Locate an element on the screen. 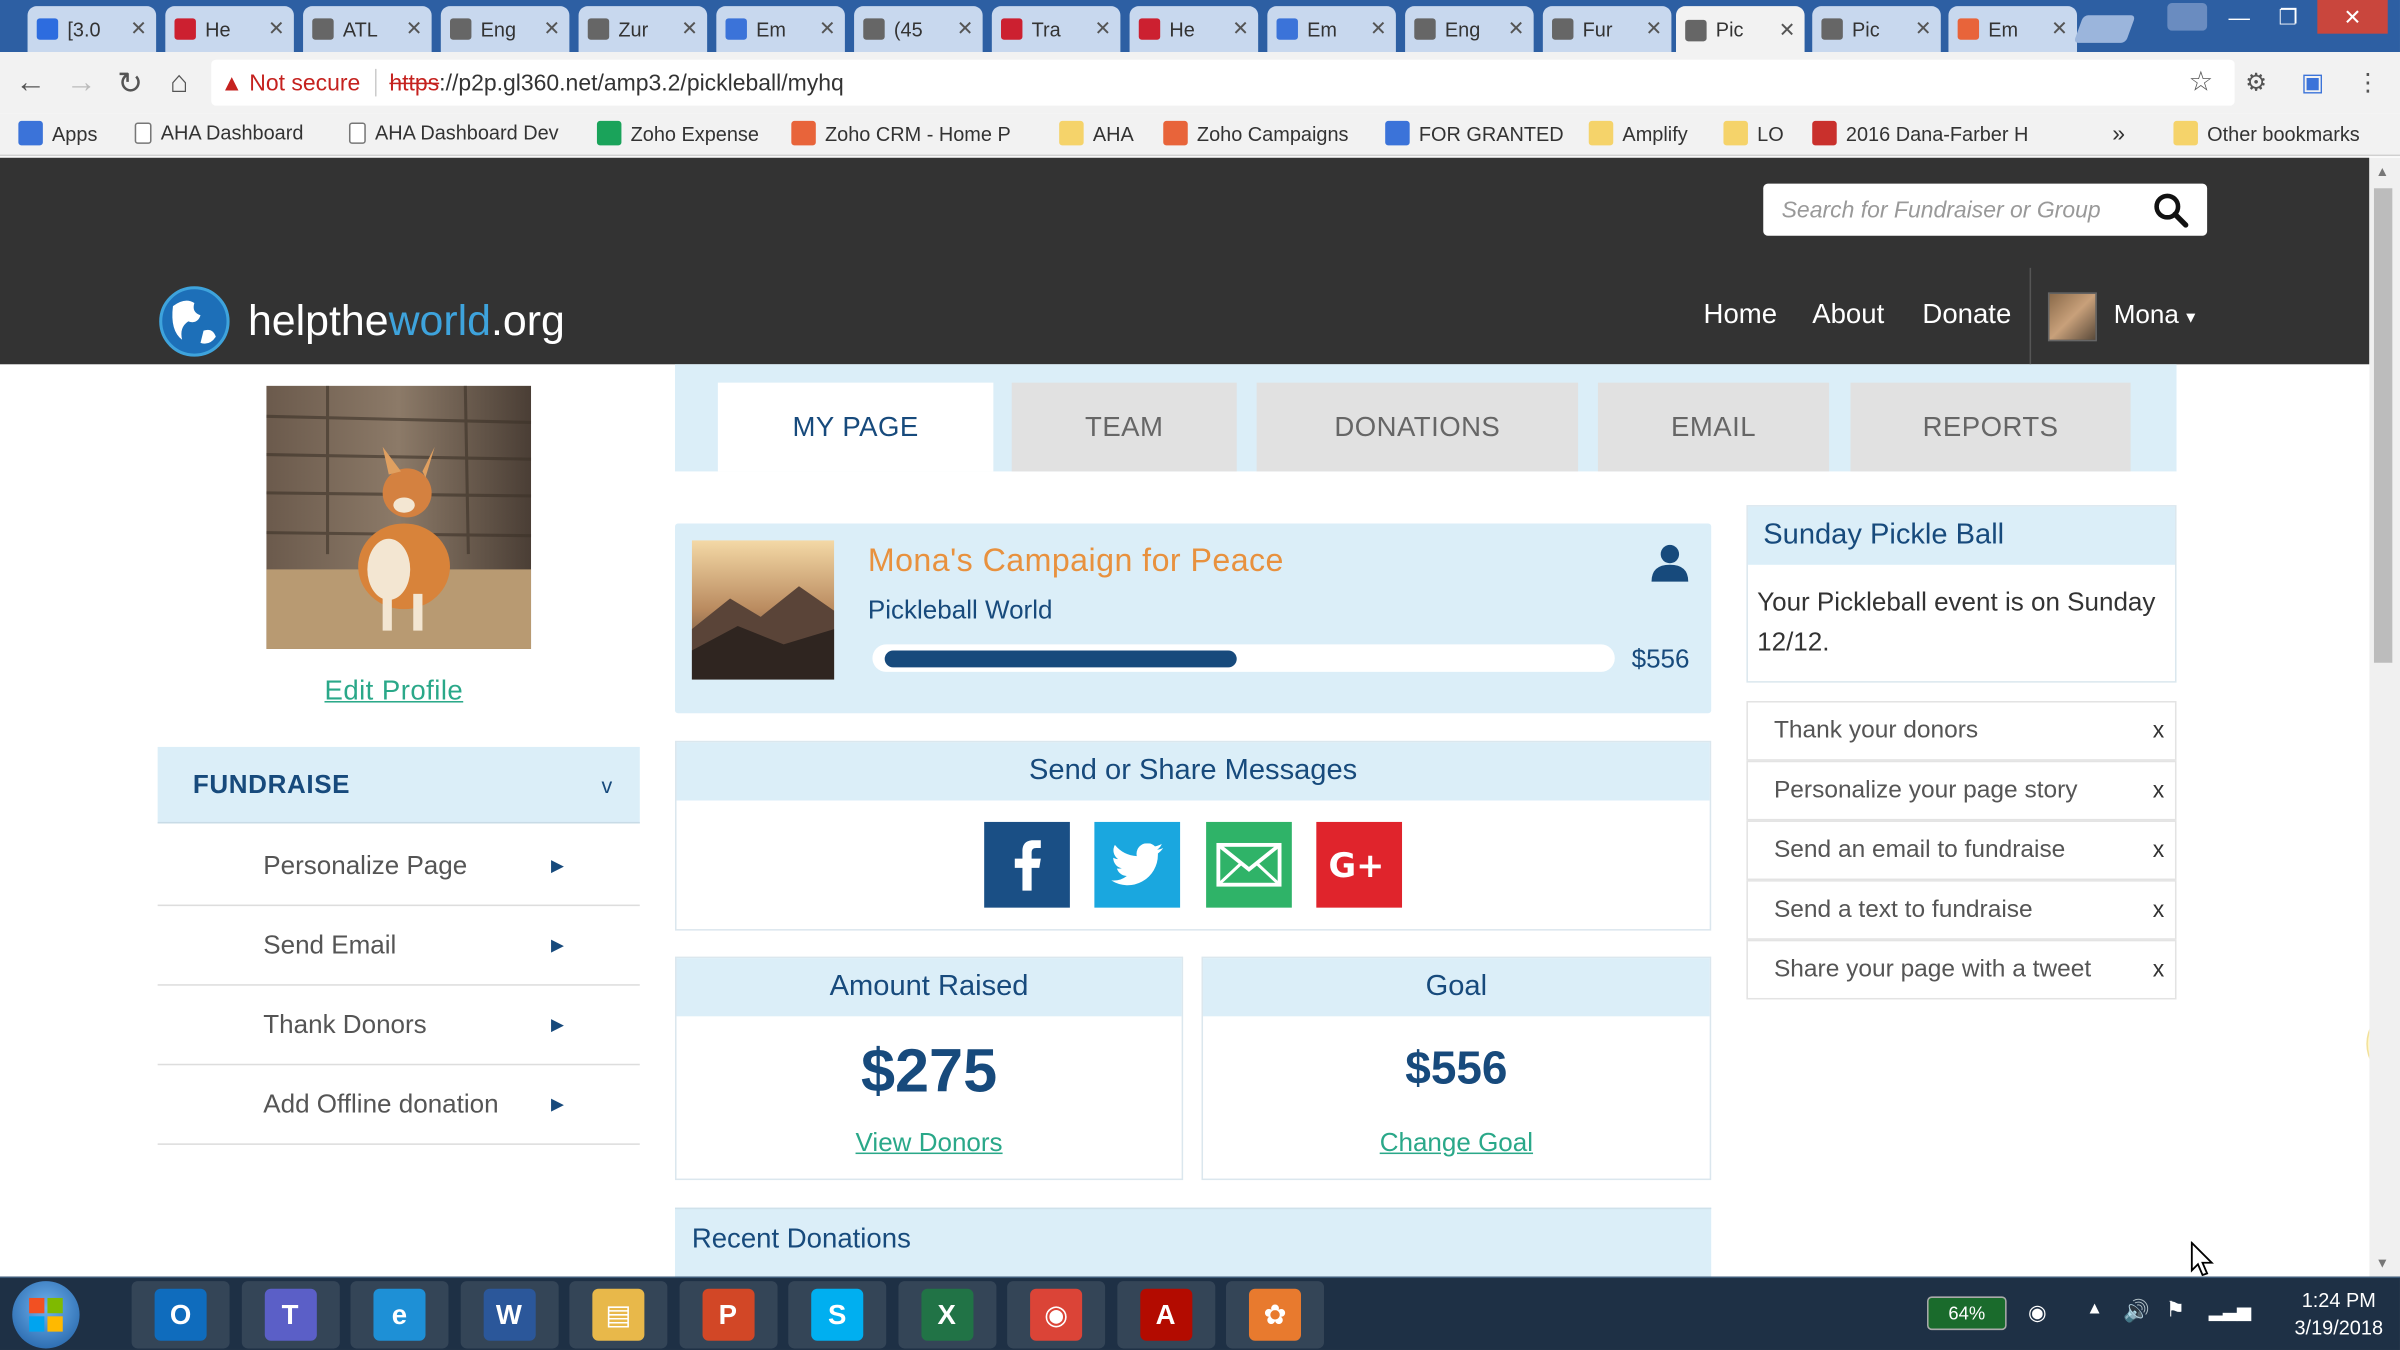 The image size is (2400, 1350). fundraise-section-header: FUNDRAISE v is located at coordinates (398, 785).